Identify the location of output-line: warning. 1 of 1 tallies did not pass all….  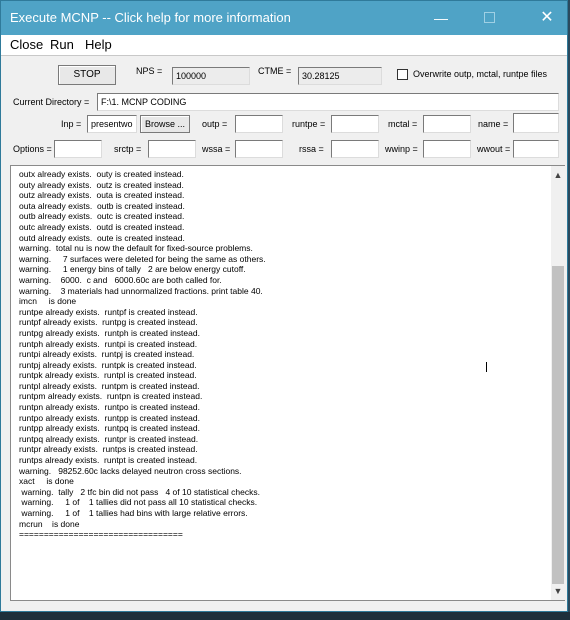
(138, 502).